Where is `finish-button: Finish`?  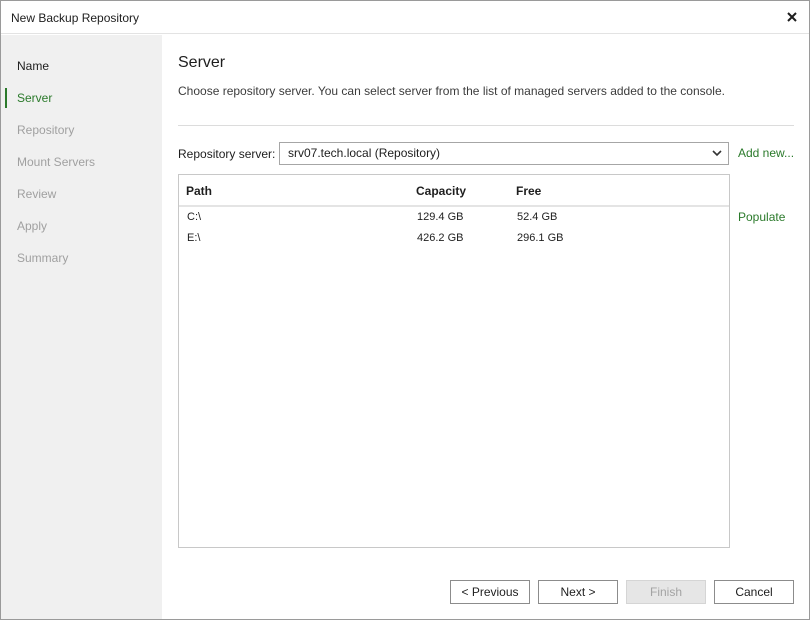
finish-button: Finish is located at coordinates (666, 592).